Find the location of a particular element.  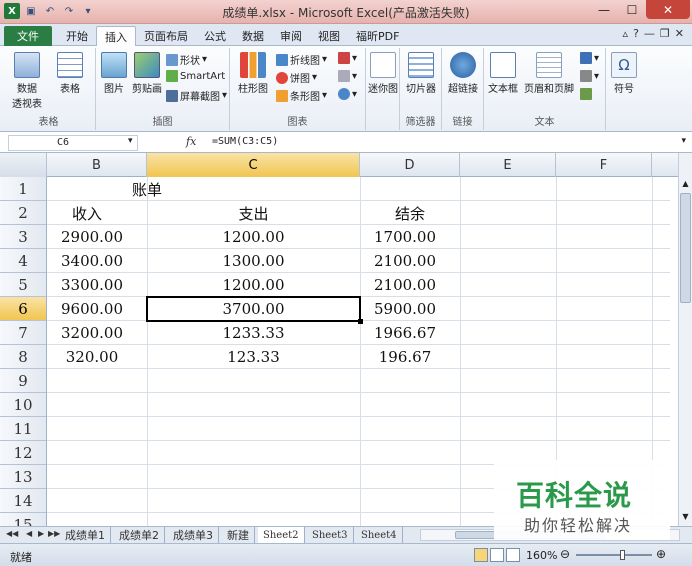

collapse-ribbon-icon: ▵ is located at coordinates (626, 33).